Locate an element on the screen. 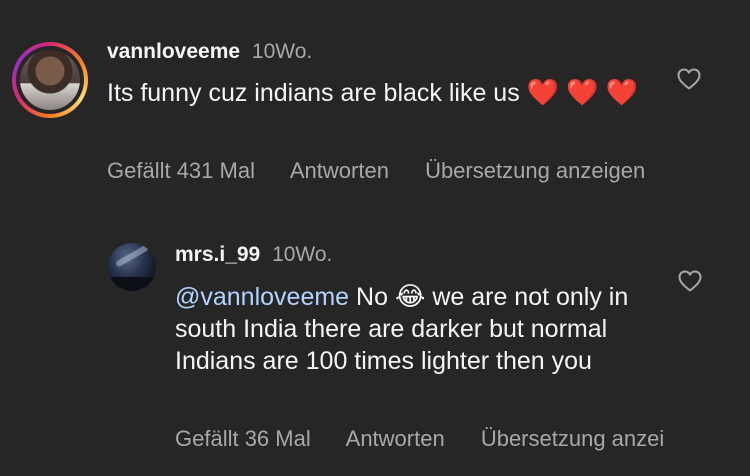 Image resolution: width=750 pixels, height=476 pixels. translate-button: Übersetzung anzei is located at coordinates (572, 438).